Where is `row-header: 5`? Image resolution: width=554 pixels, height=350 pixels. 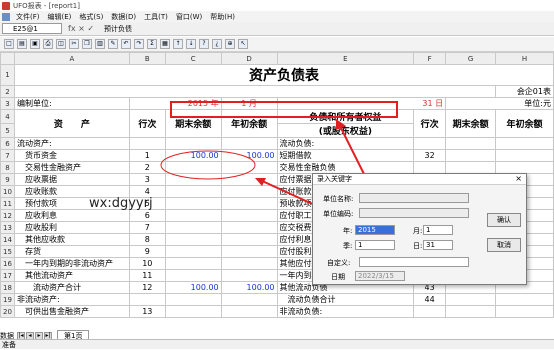
row-header: 5 is located at coordinates (7, 130).